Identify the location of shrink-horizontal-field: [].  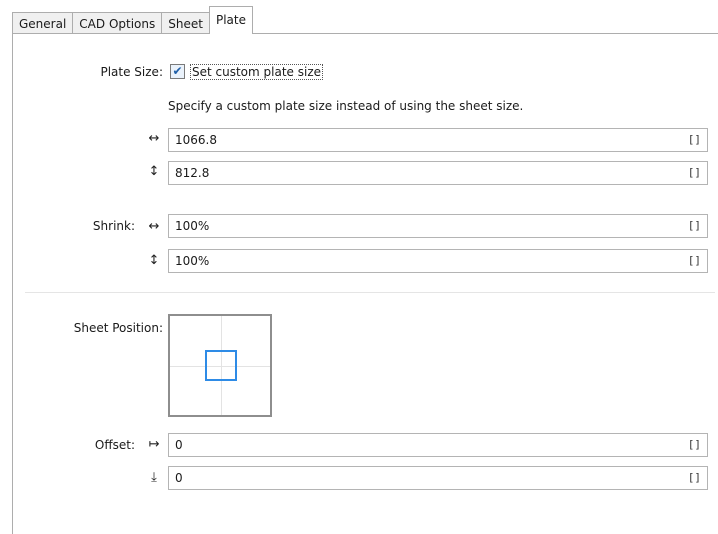
(438, 226).